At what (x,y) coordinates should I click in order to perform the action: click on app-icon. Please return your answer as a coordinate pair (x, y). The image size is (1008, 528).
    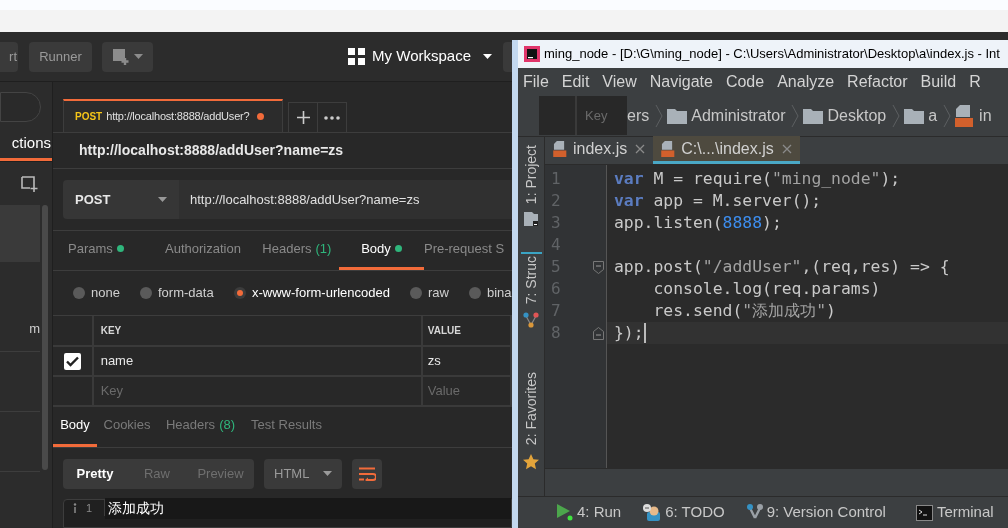
    Looking at the image, I should click on (532, 54).